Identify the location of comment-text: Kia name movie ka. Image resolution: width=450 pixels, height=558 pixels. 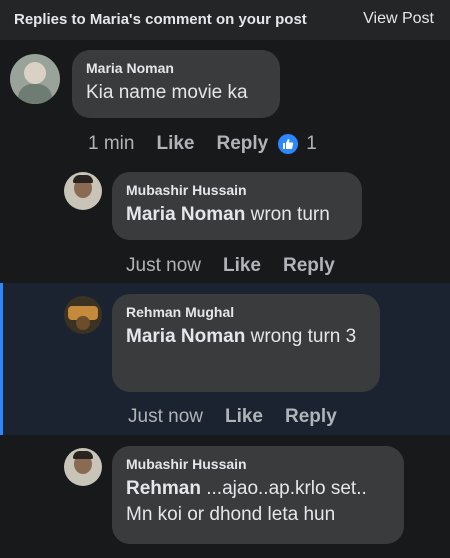
(176, 93).